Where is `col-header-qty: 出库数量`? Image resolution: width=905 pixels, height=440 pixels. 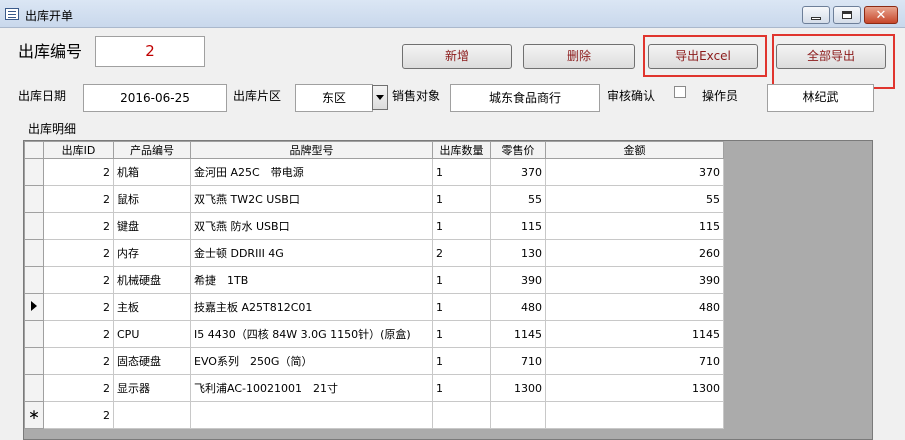 col-header-qty: 出库数量 is located at coordinates (461, 150).